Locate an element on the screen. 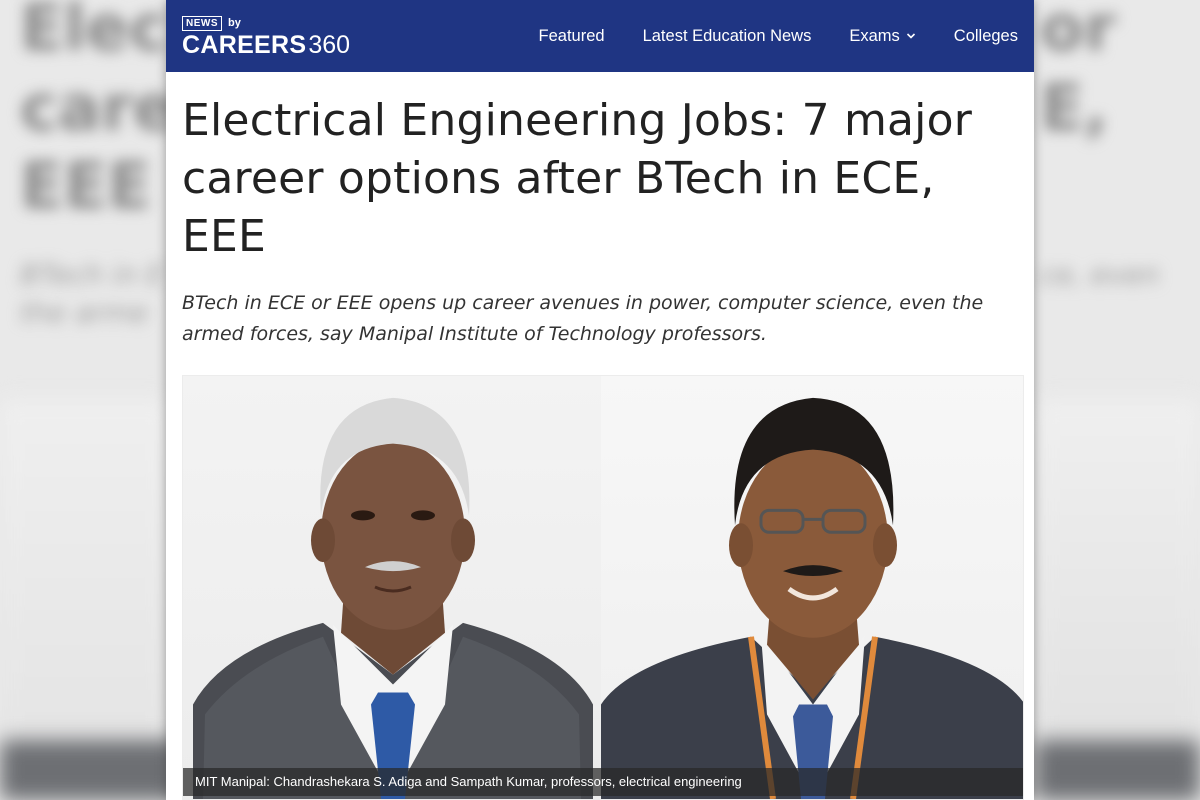  blurred-text: Elec is located at coordinates (93, 33).